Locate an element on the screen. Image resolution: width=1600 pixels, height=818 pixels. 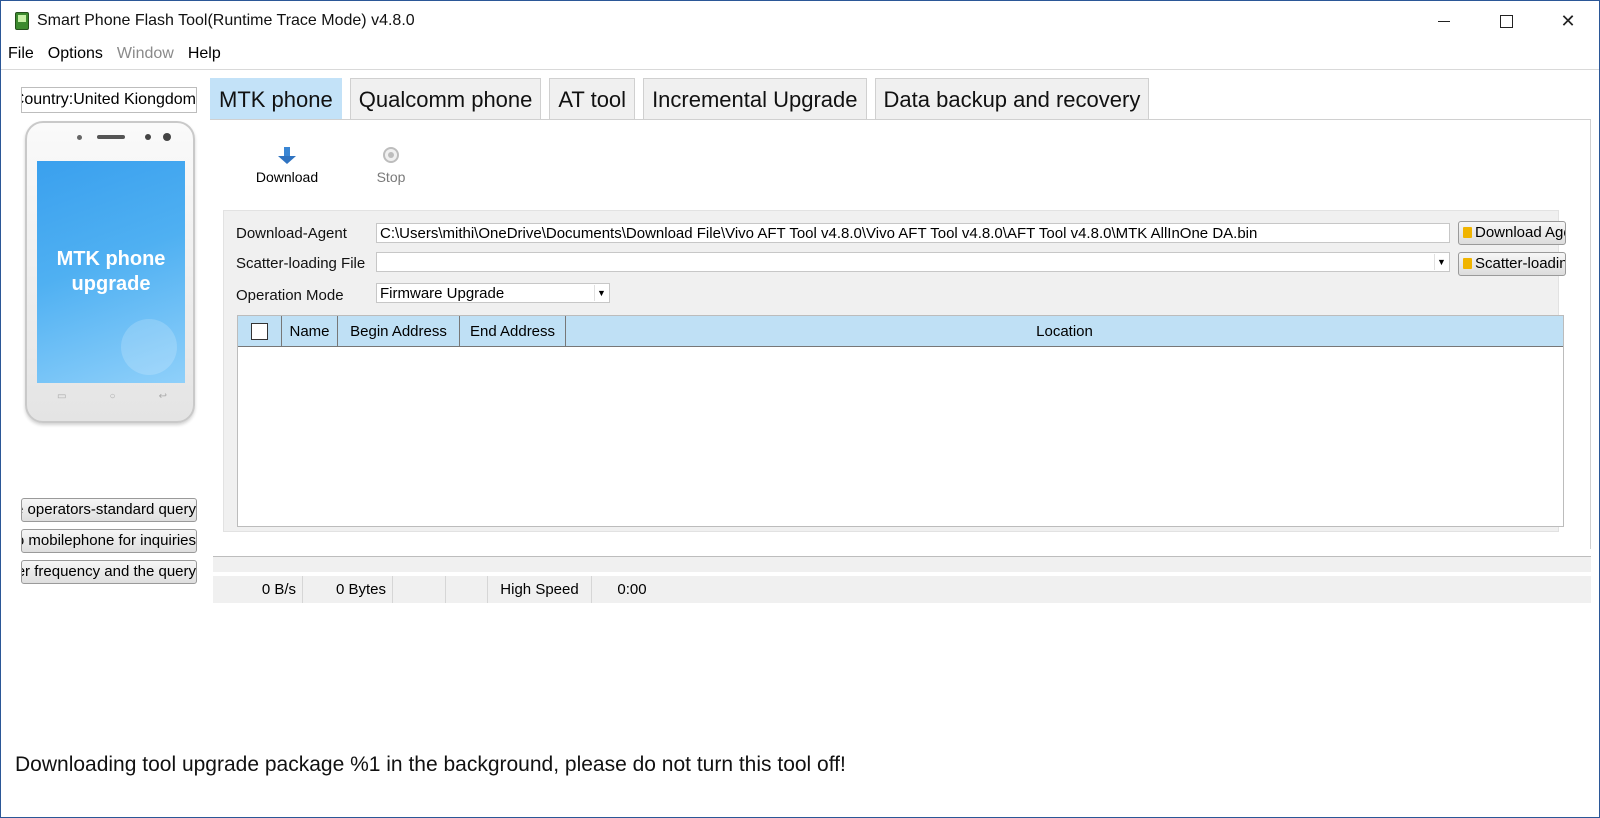
app-logo-icon is located at coordinates (22, 21).